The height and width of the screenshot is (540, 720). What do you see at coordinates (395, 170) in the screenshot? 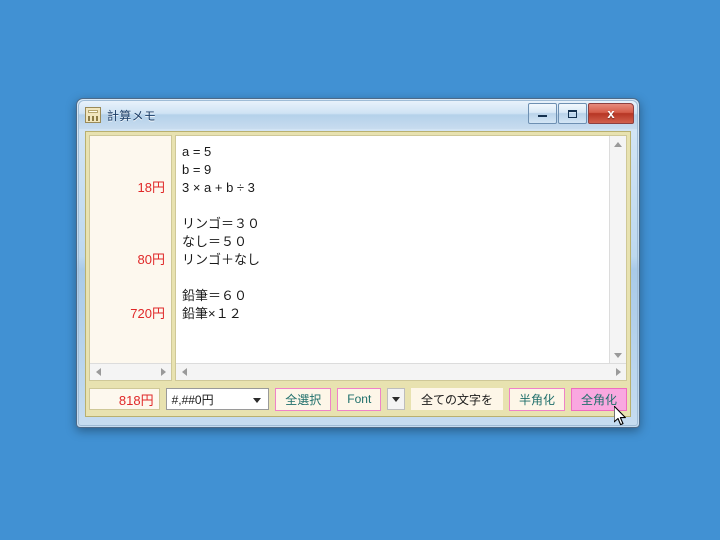
I see `text-line: b = 9` at bounding box center [395, 170].